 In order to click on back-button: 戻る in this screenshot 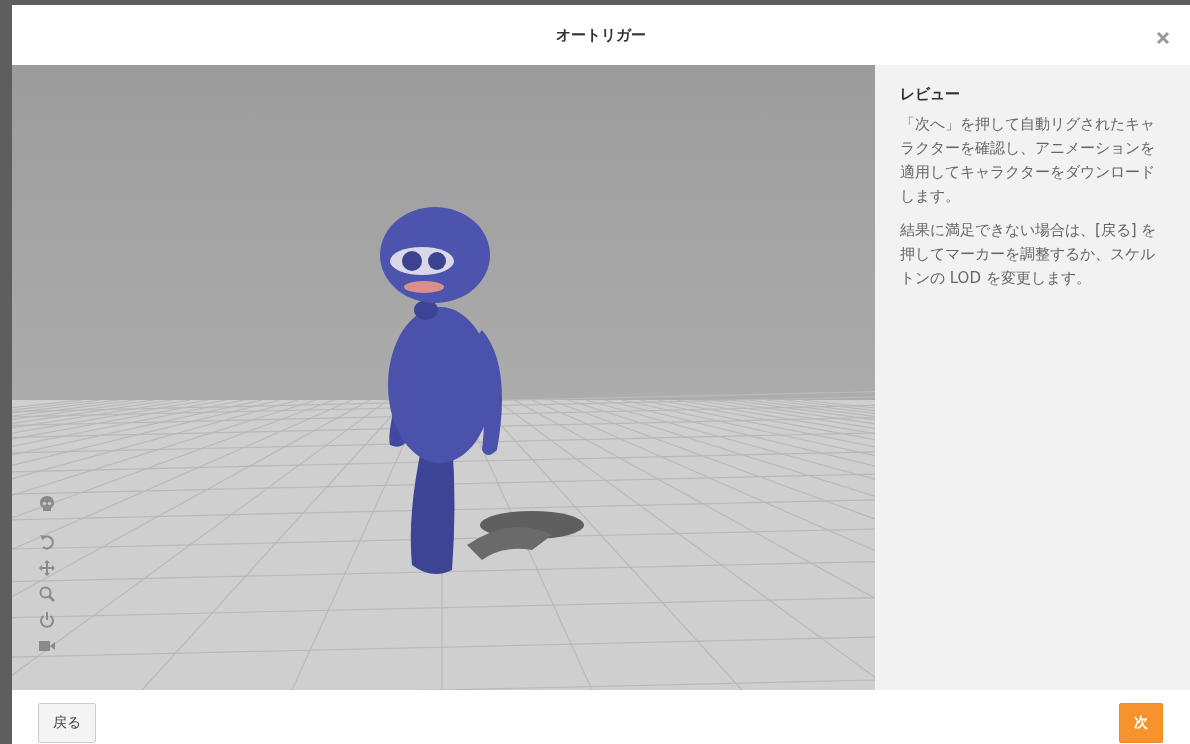, I will do `click(67, 723)`.